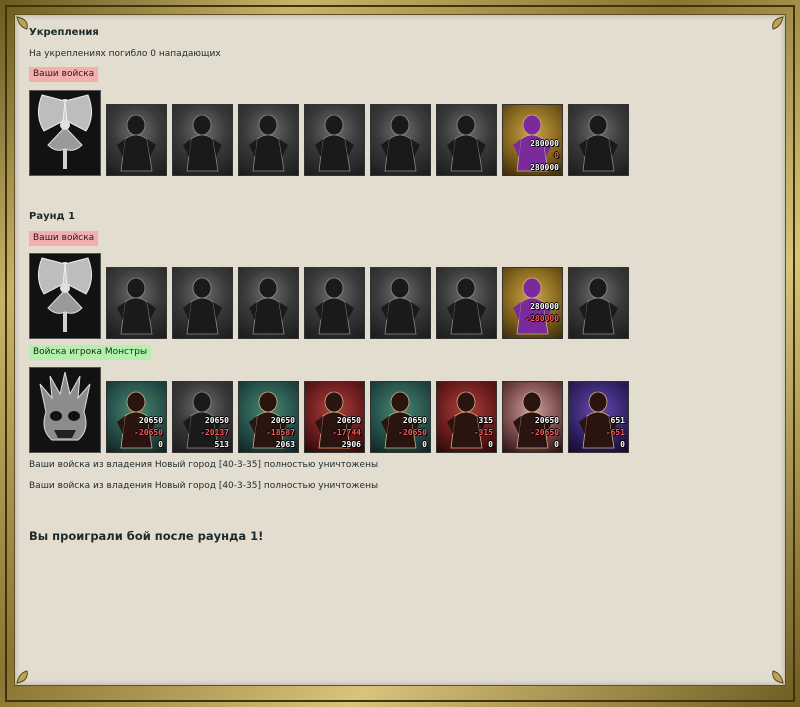 This screenshot has height=707, width=800. I want to click on section-title-round-1: Раунд 1, so click(52, 216).